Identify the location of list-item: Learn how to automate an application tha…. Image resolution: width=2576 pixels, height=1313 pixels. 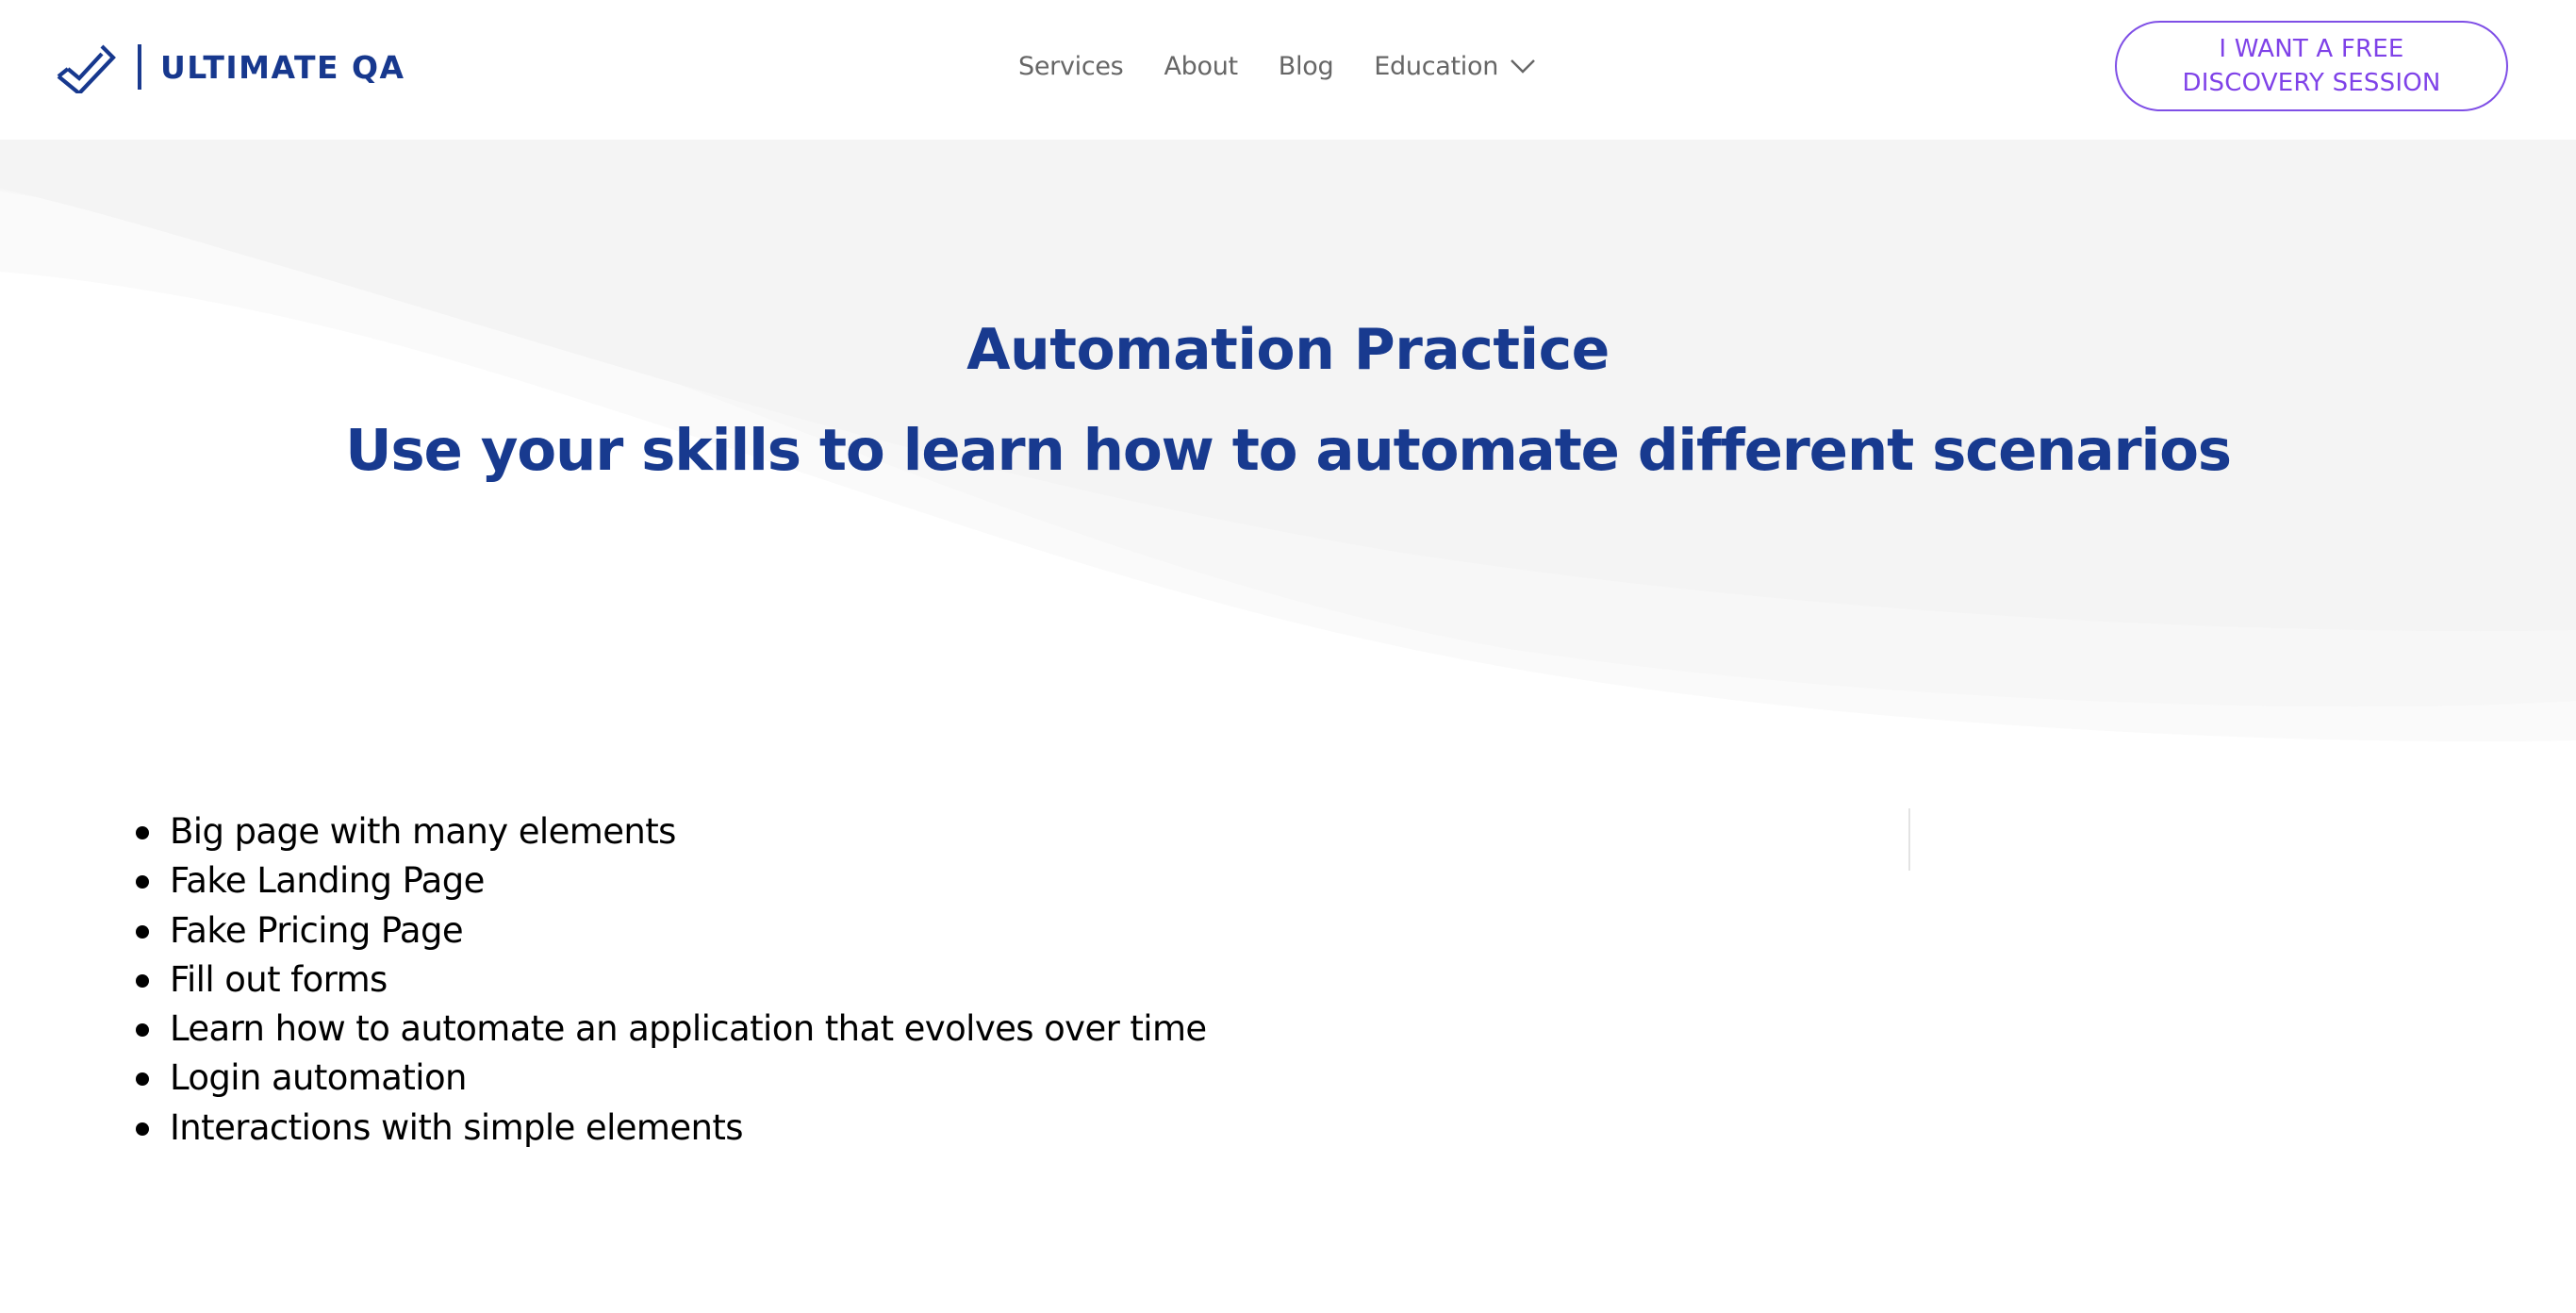
(669, 1029).